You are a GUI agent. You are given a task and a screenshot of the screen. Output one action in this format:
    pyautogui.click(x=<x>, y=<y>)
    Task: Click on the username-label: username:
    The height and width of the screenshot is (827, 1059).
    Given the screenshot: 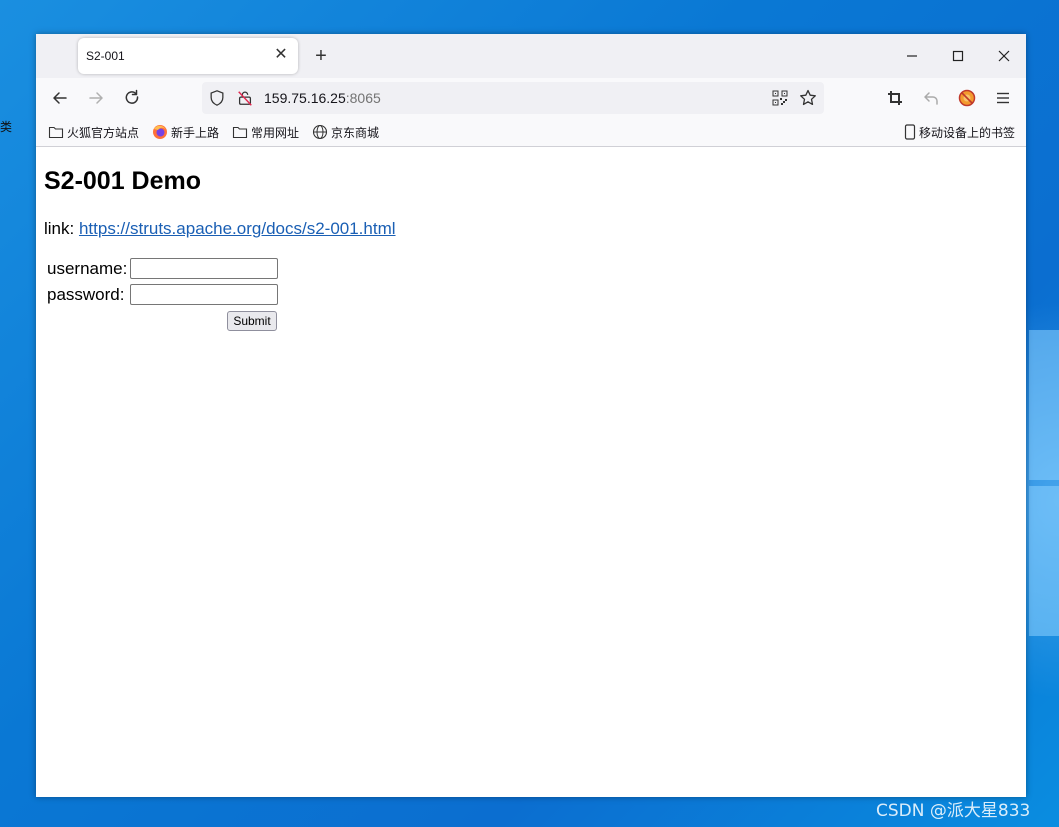 What is the action you would take?
    pyautogui.click(x=87, y=268)
    